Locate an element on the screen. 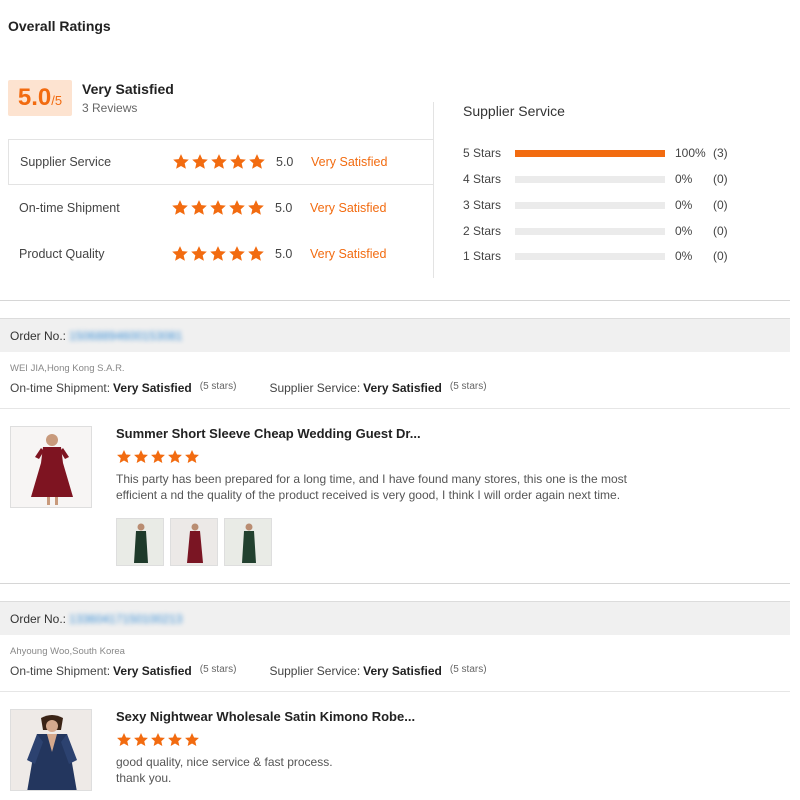  review-photos is located at coordinates (194, 542).